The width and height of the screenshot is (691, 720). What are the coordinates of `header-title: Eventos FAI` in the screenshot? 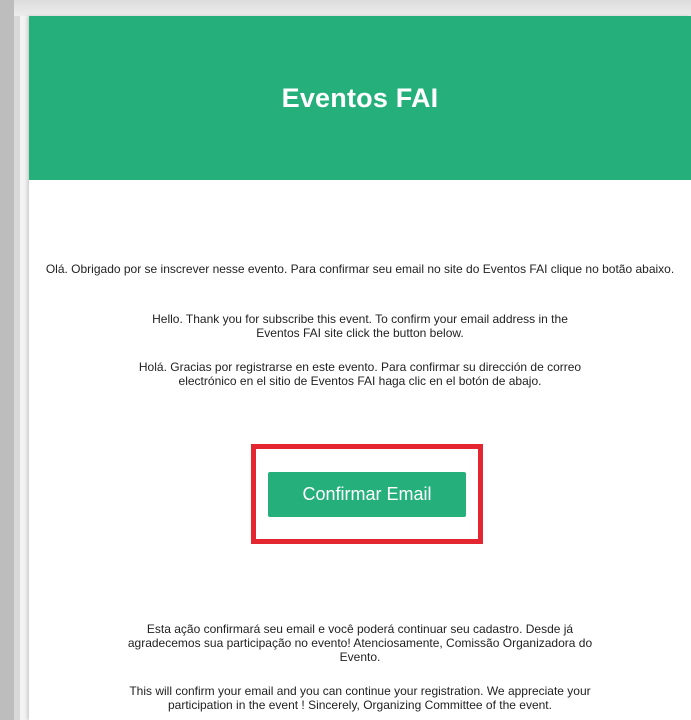 It's located at (360, 97).